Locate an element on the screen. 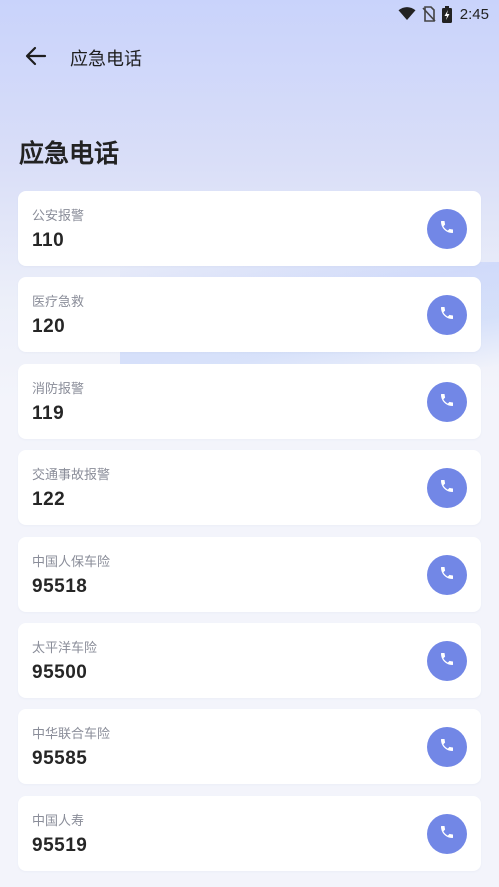  contact-number: 95500 is located at coordinates (60, 672).